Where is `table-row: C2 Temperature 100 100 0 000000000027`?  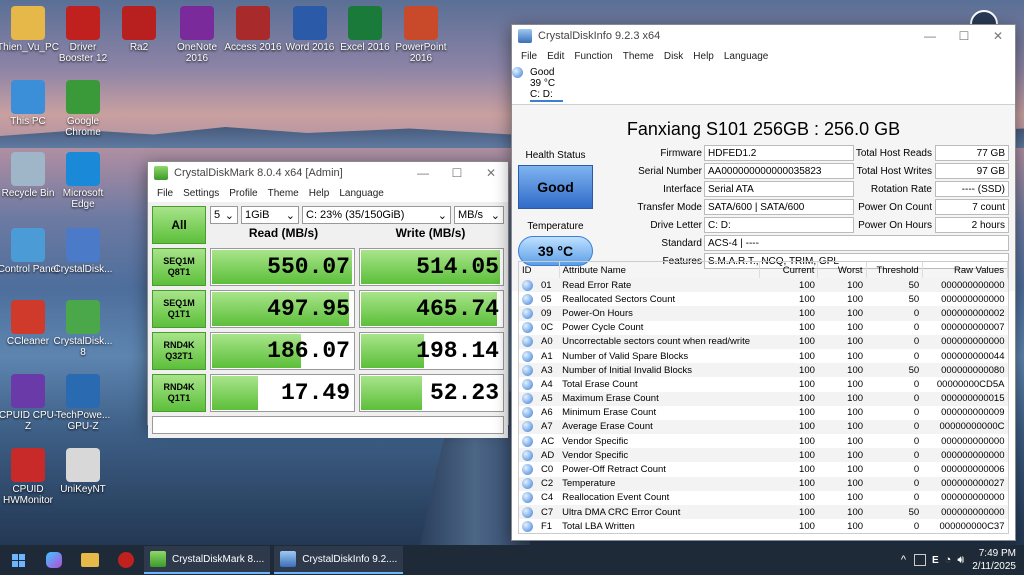 table-row: C2 Temperature 100 100 0 000000000027 is located at coordinates (763, 483).